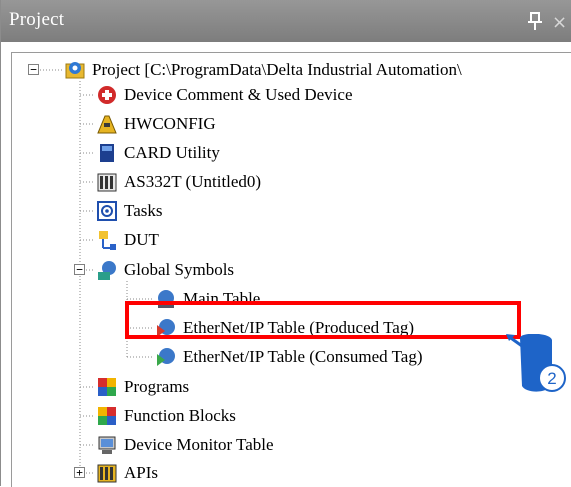 The width and height of the screenshot is (571, 487). I want to click on global-symbols-expander: −, so click(79, 269).